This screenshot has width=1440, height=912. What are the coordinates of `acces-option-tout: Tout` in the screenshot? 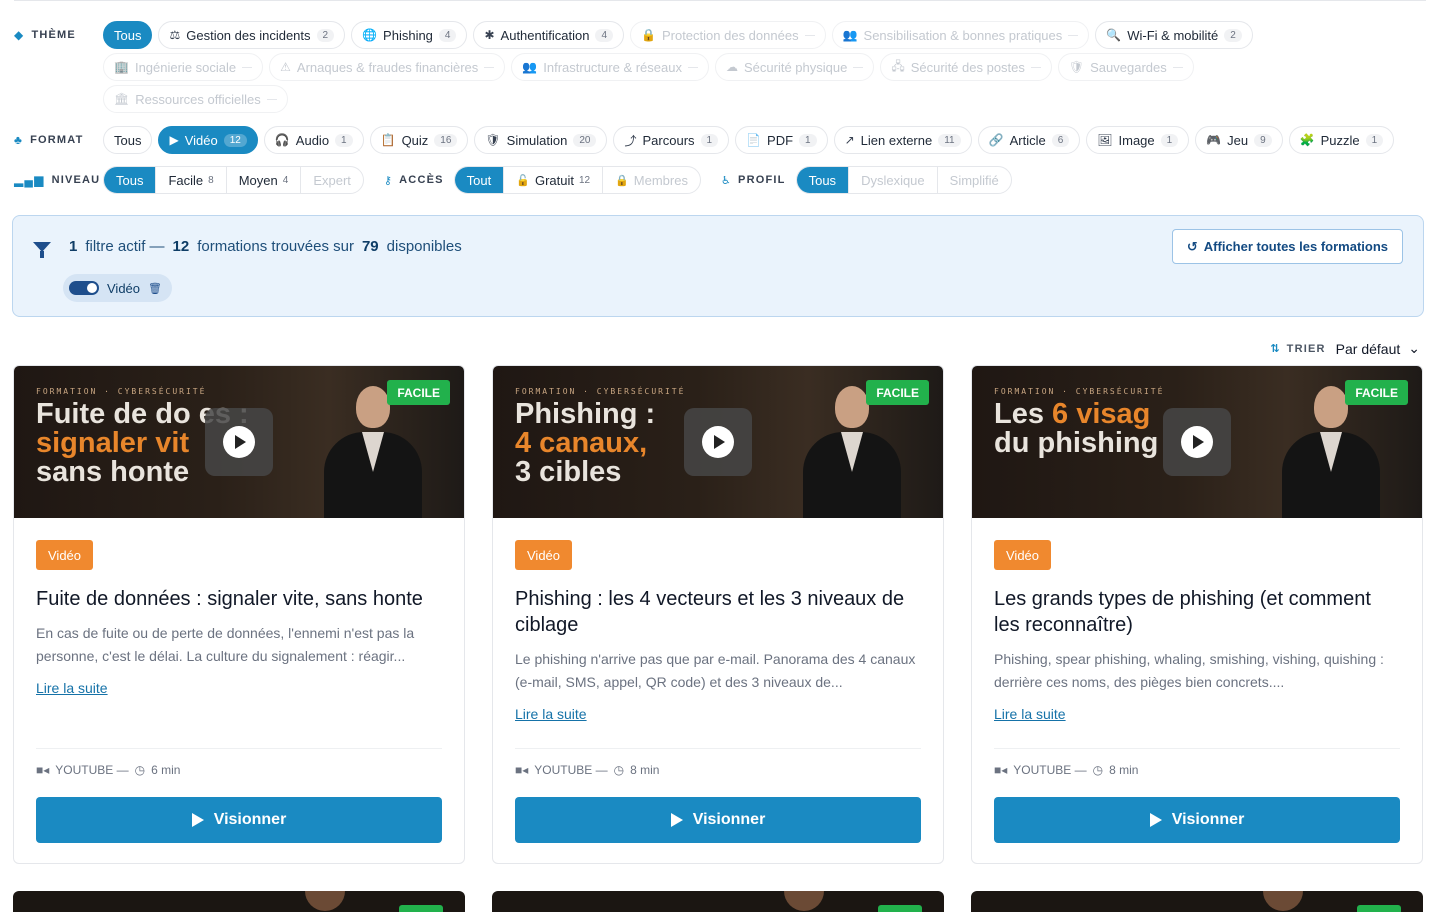 It's located at (479, 180).